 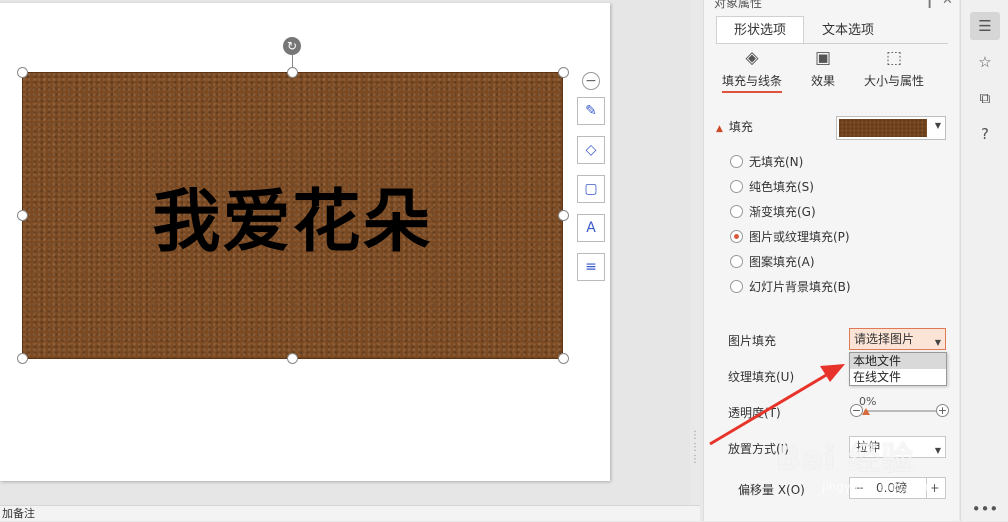 I want to click on tab-shape-options: 形状选项, so click(x=760, y=30).